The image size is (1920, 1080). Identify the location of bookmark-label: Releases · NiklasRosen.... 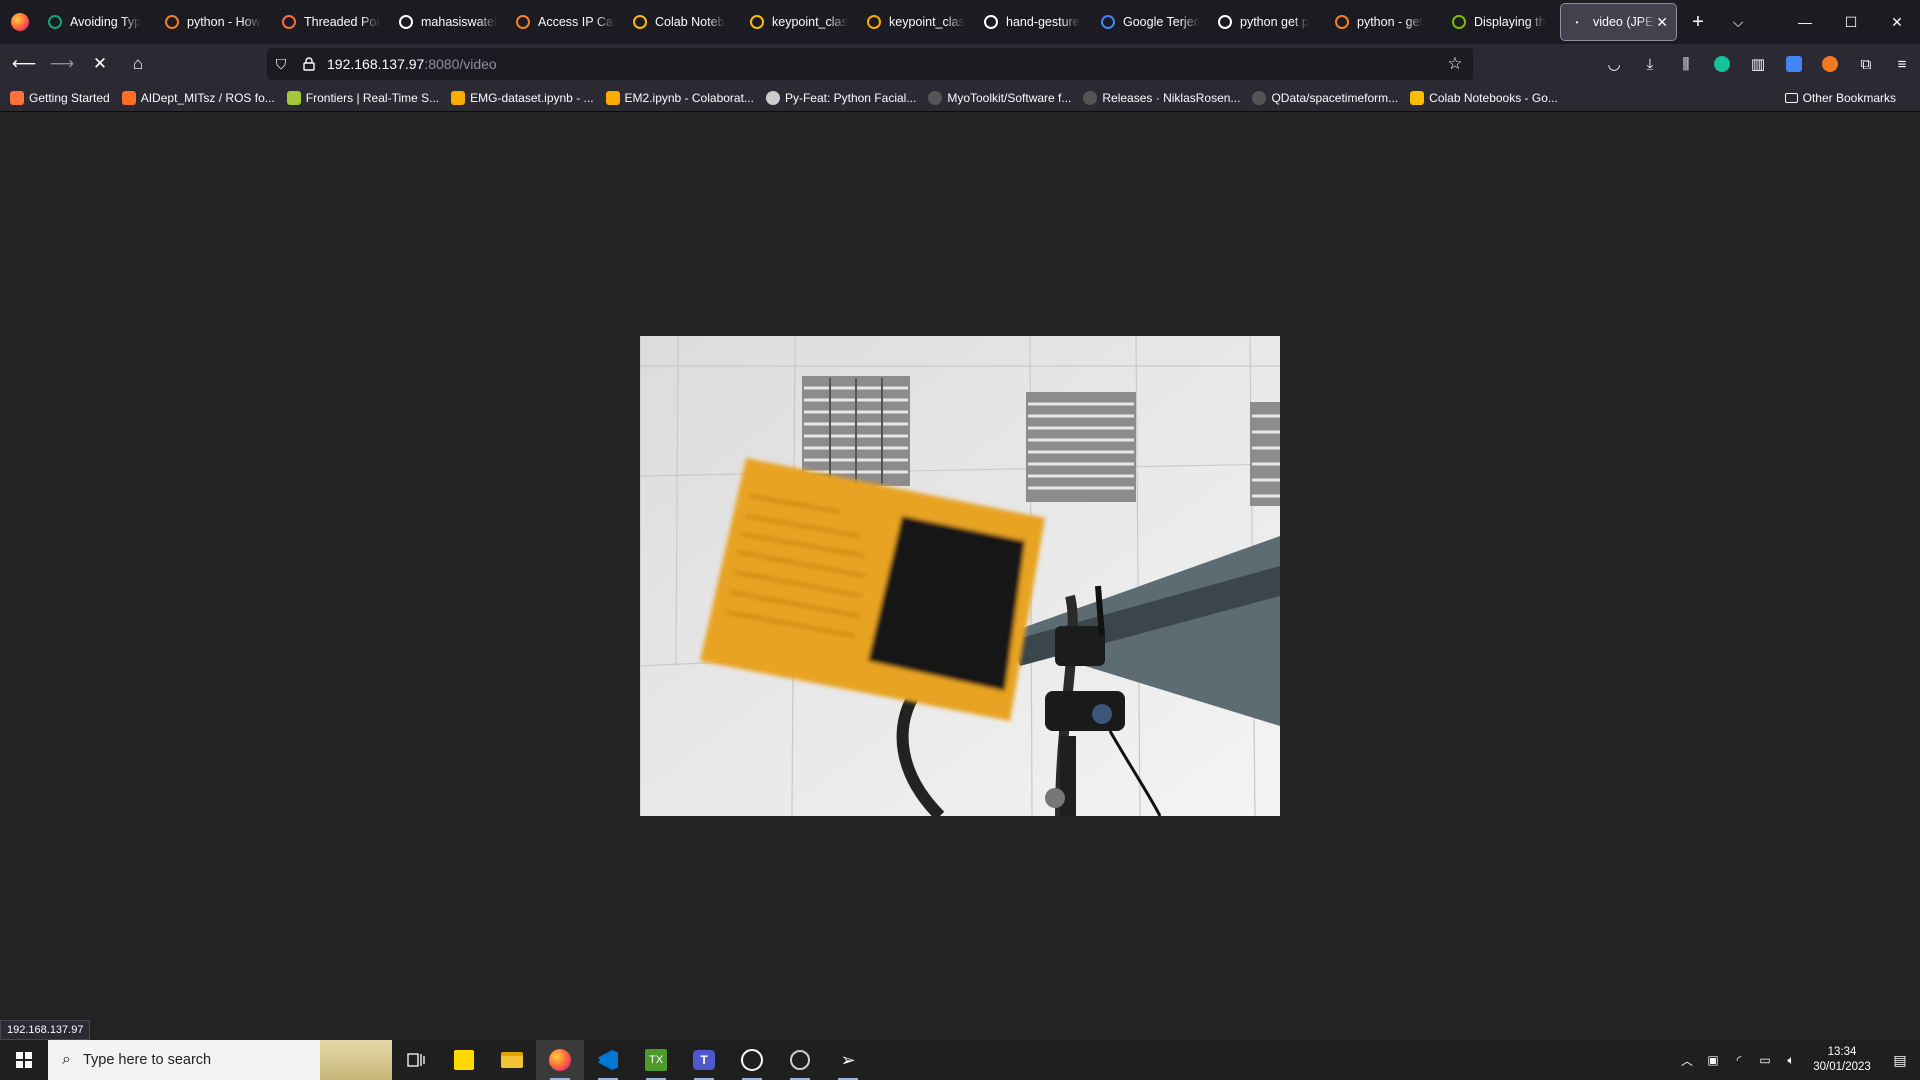
(1171, 97).